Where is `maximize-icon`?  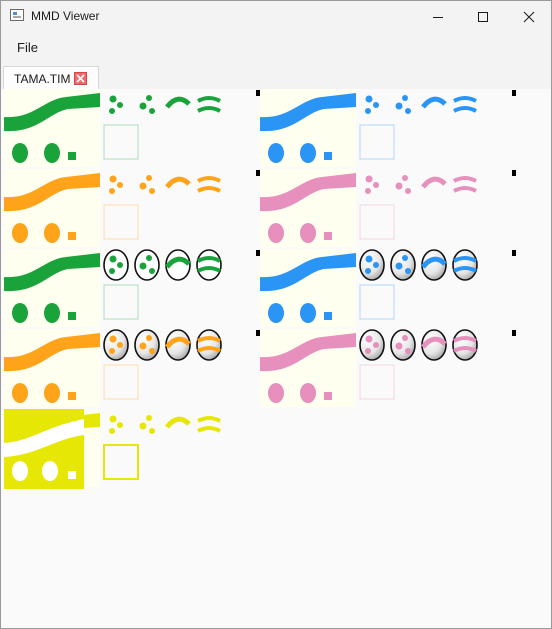 maximize-icon is located at coordinates (483, 16).